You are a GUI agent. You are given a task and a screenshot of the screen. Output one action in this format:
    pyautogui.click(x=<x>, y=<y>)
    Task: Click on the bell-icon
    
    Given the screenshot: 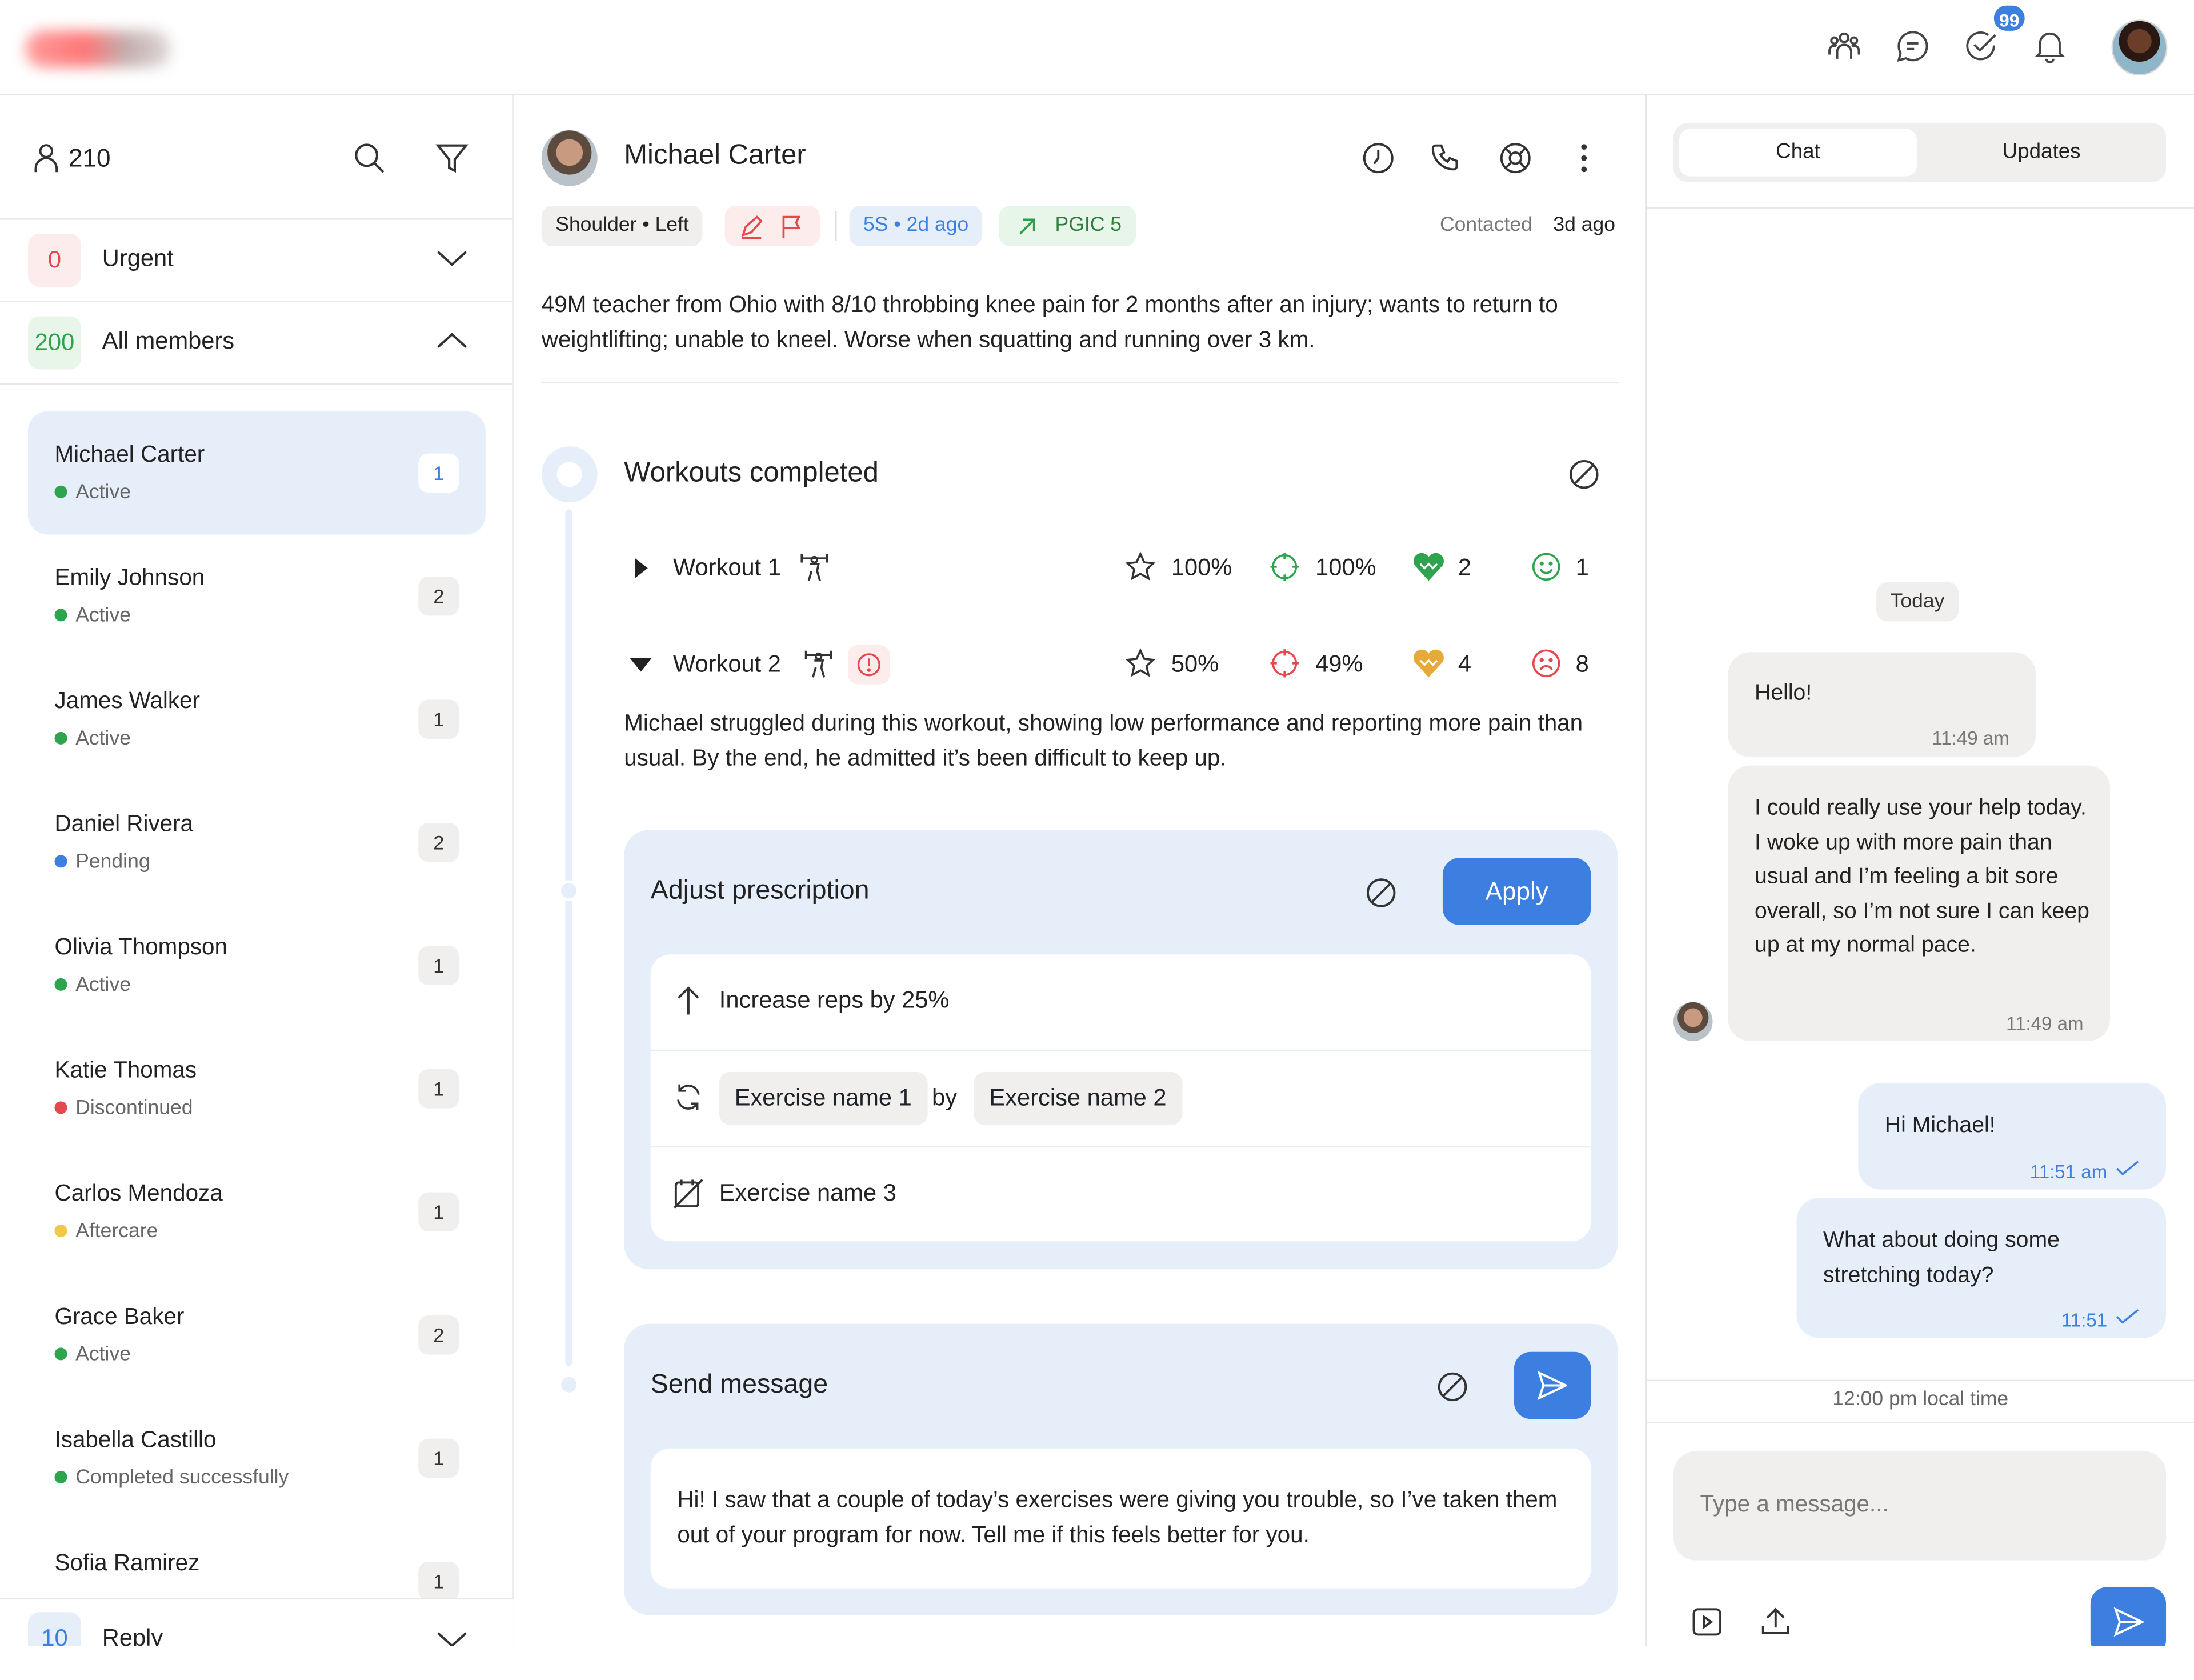 What is the action you would take?
    pyautogui.click(x=2050, y=46)
    